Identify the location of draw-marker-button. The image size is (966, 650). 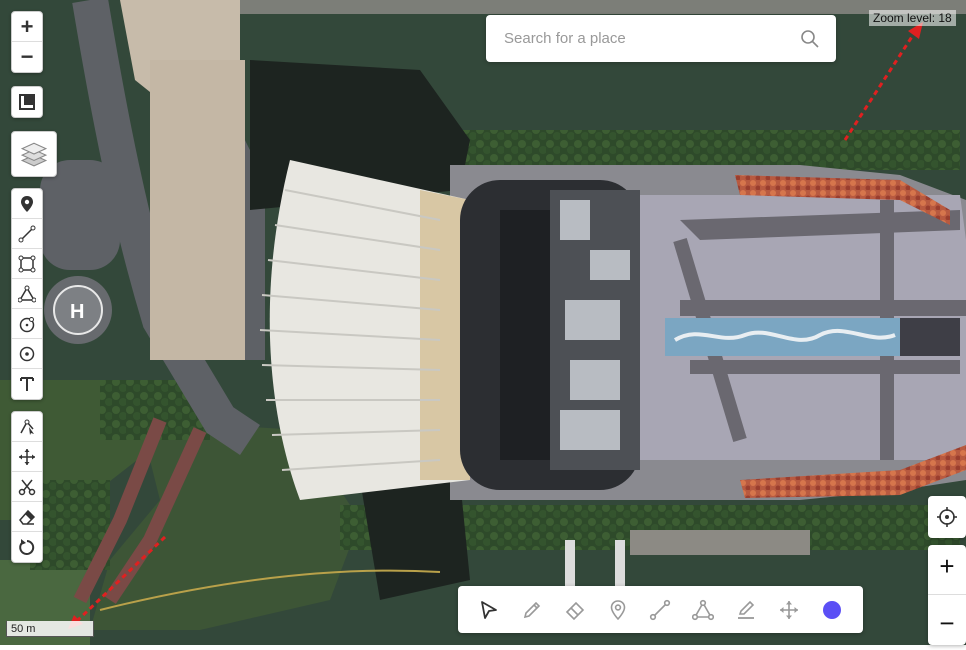
(27, 204).